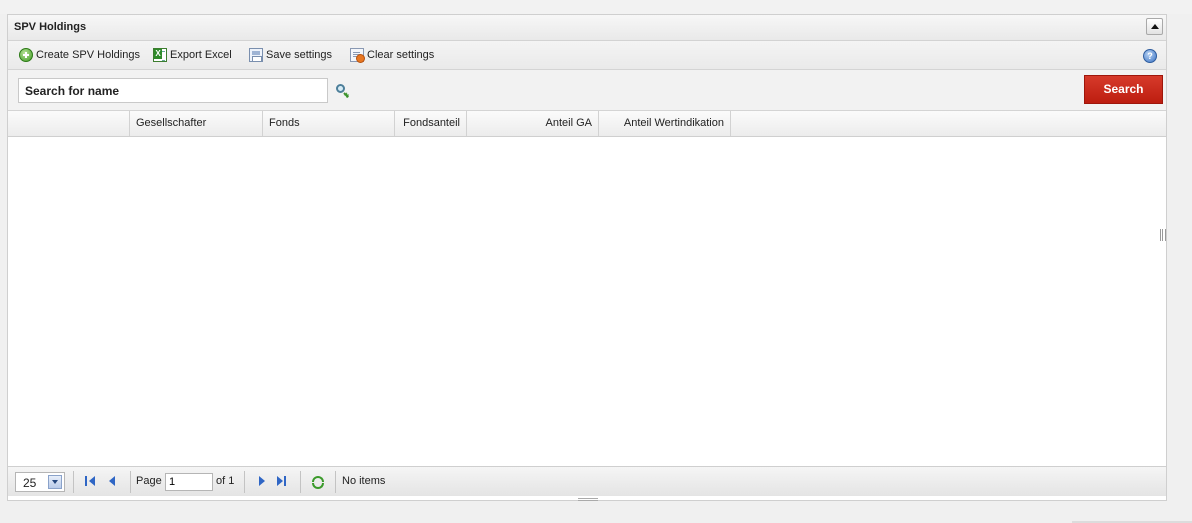 This screenshot has width=1192, height=523. Describe the element at coordinates (357, 55) in the screenshot. I see `clear-settings-icon` at that location.